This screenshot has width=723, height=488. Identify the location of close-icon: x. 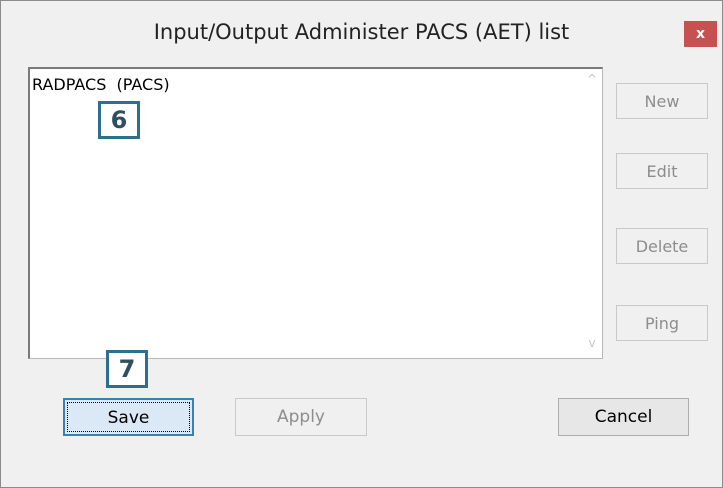
(700, 34).